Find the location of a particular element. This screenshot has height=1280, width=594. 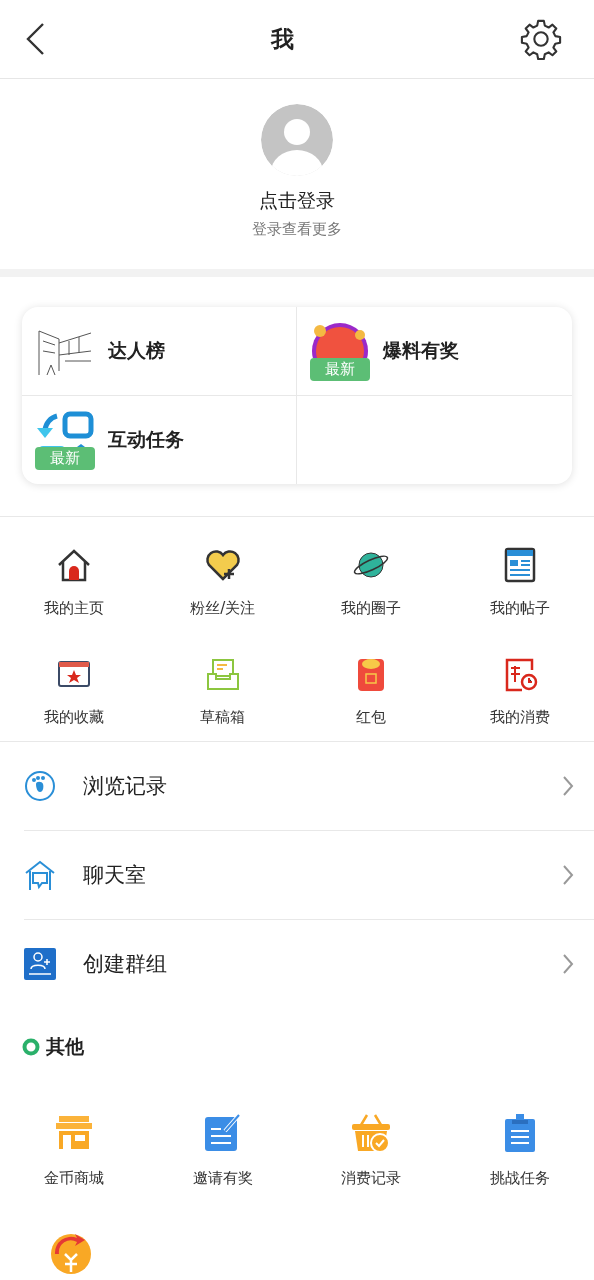

footprint-icon is located at coordinates (40, 786).